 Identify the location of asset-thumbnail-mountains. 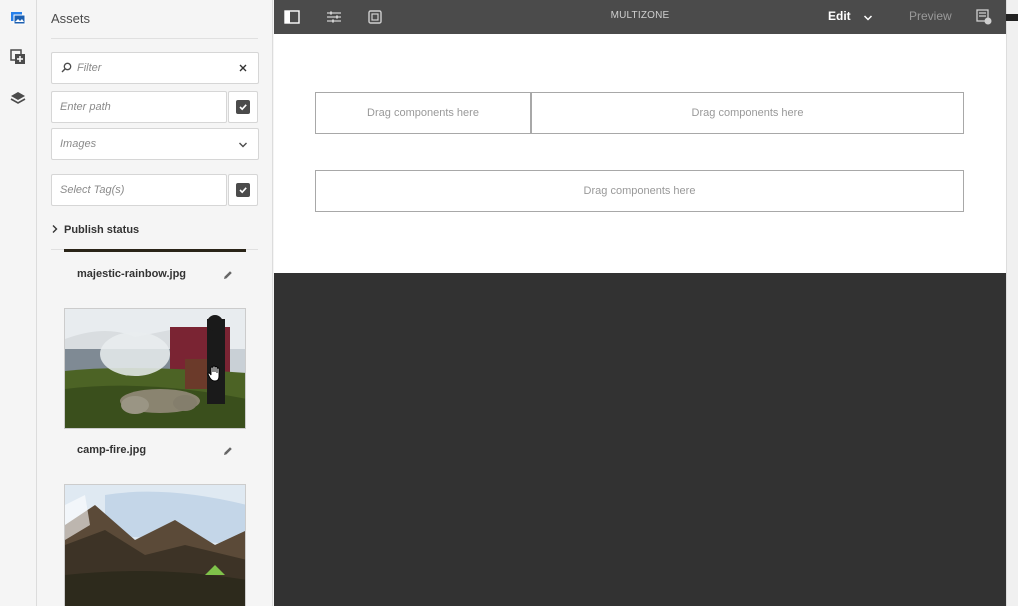
(155, 545).